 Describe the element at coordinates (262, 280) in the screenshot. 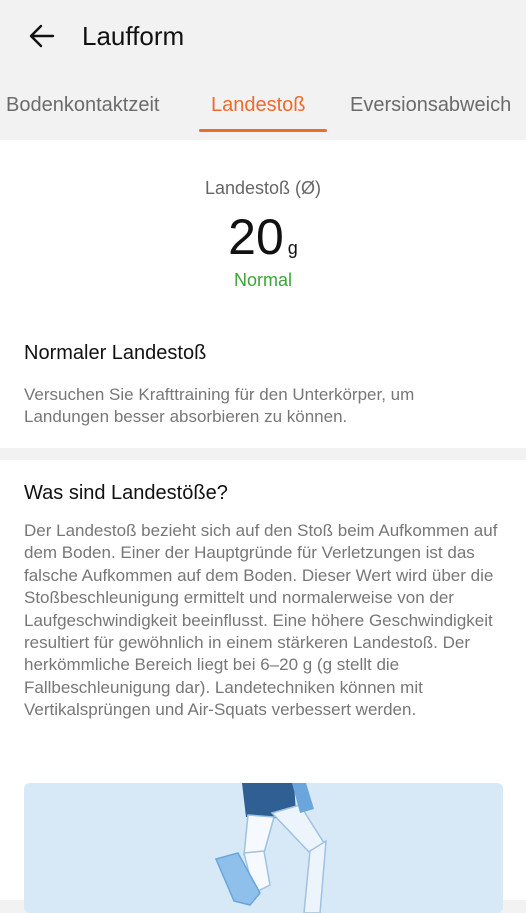

I see `status-label: Normal` at that location.